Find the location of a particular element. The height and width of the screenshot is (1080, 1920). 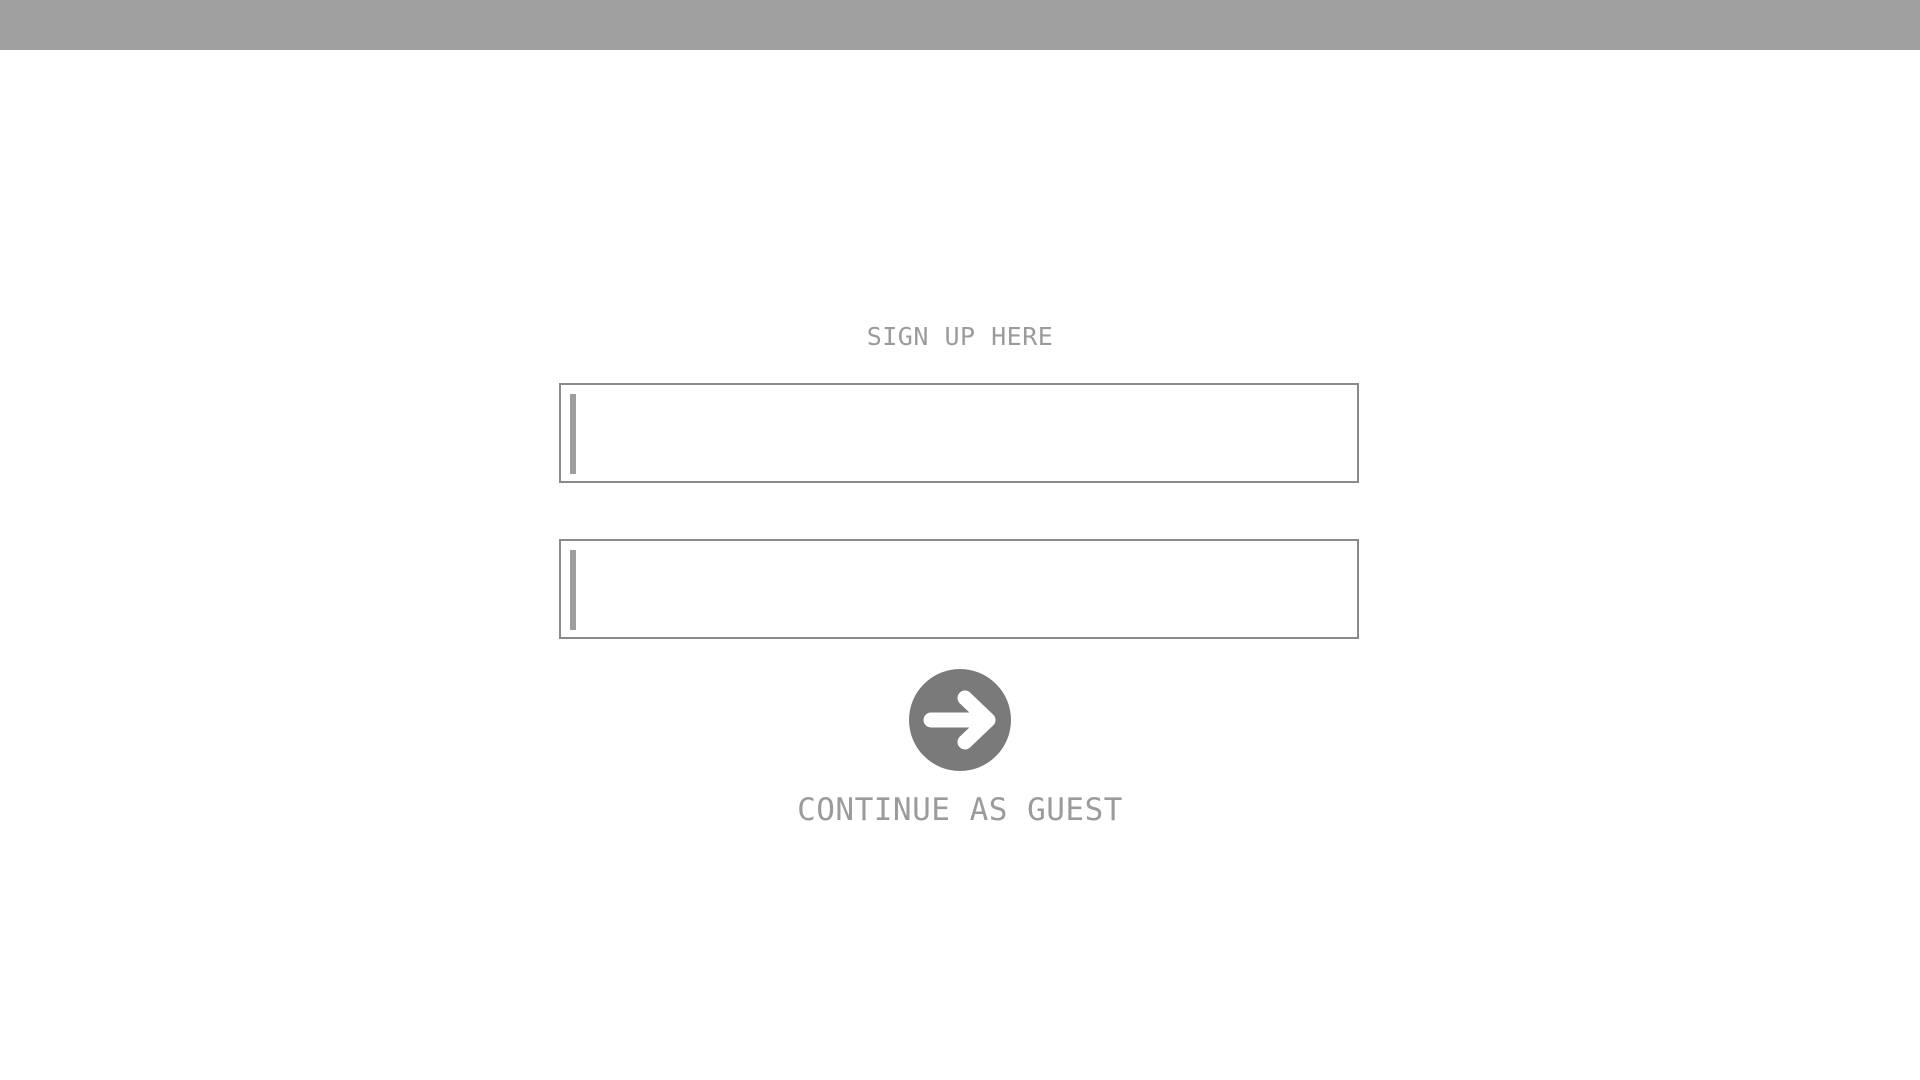

top-bar is located at coordinates (960, 25).